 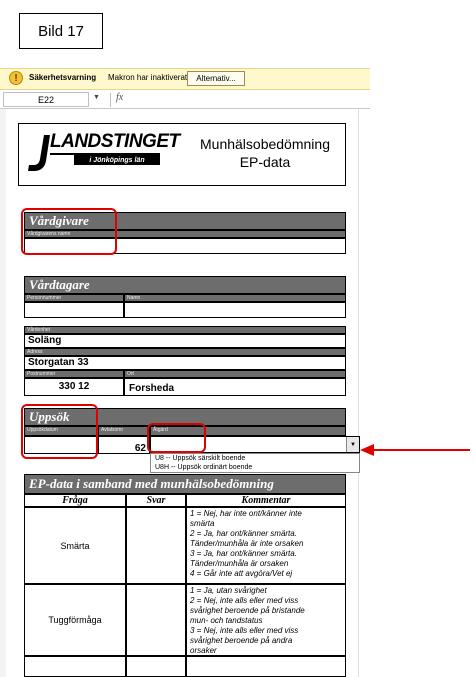 I want to click on adress-field: Storgatan 33, so click(x=185, y=363).